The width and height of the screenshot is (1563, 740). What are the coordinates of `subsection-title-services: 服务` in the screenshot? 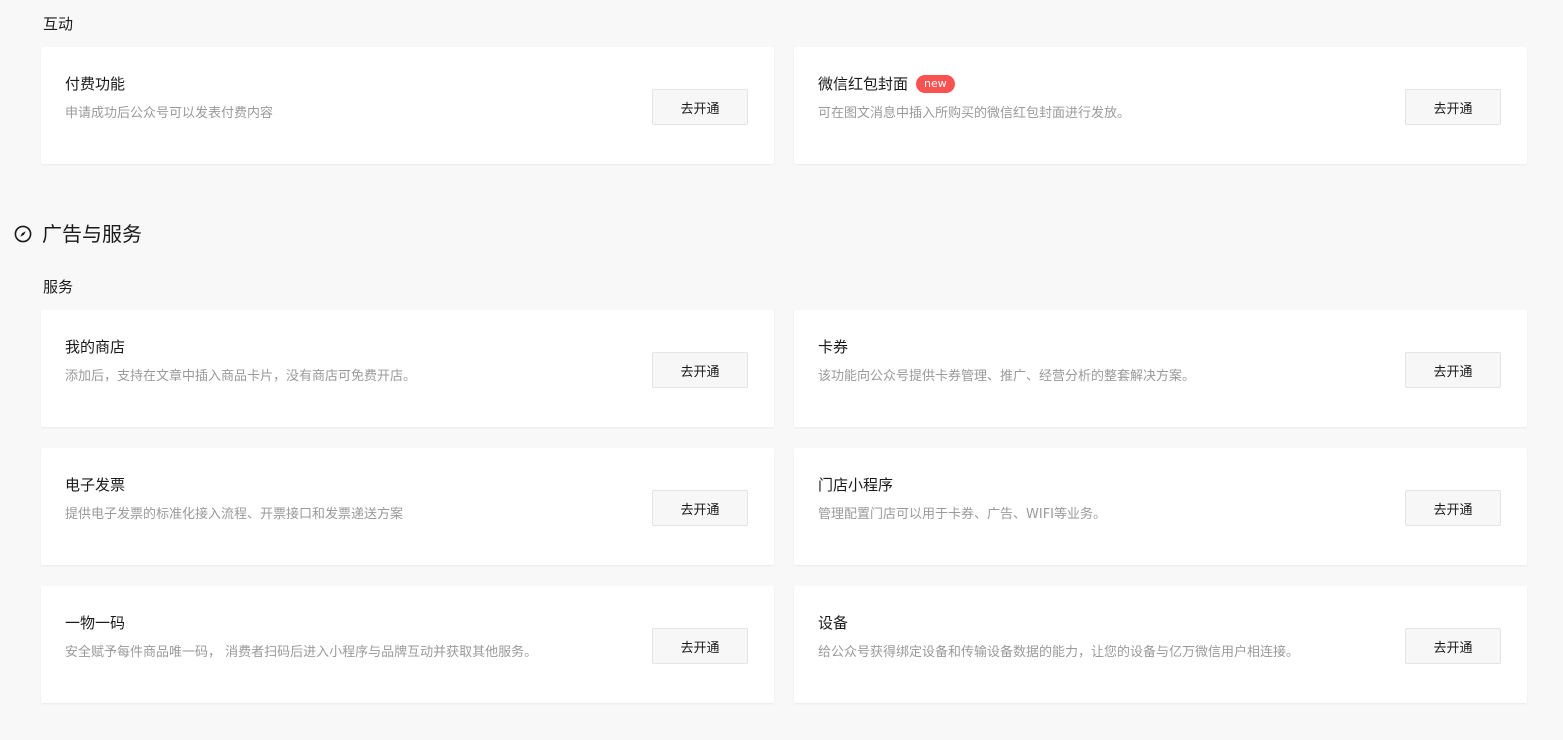 It's located at (58, 287).